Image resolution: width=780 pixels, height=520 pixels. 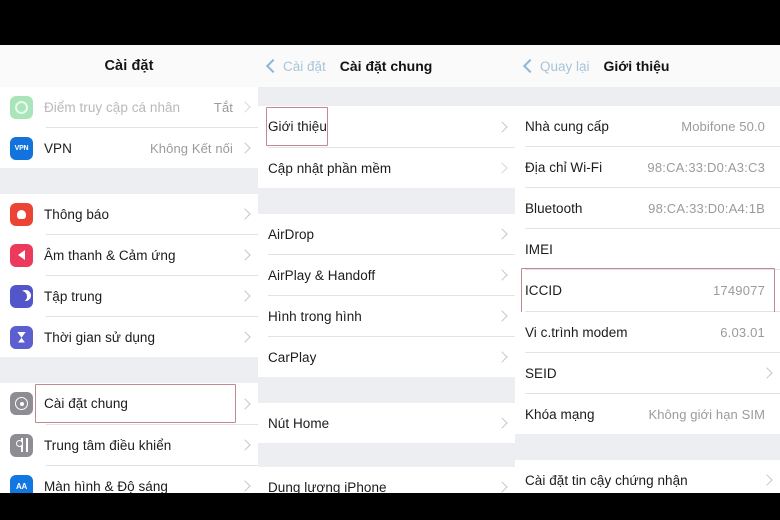 What do you see at coordinates (386, 126) in the screenshot?
I see `list-item-about: Giới thiệu` at bounding box center [386, 126].